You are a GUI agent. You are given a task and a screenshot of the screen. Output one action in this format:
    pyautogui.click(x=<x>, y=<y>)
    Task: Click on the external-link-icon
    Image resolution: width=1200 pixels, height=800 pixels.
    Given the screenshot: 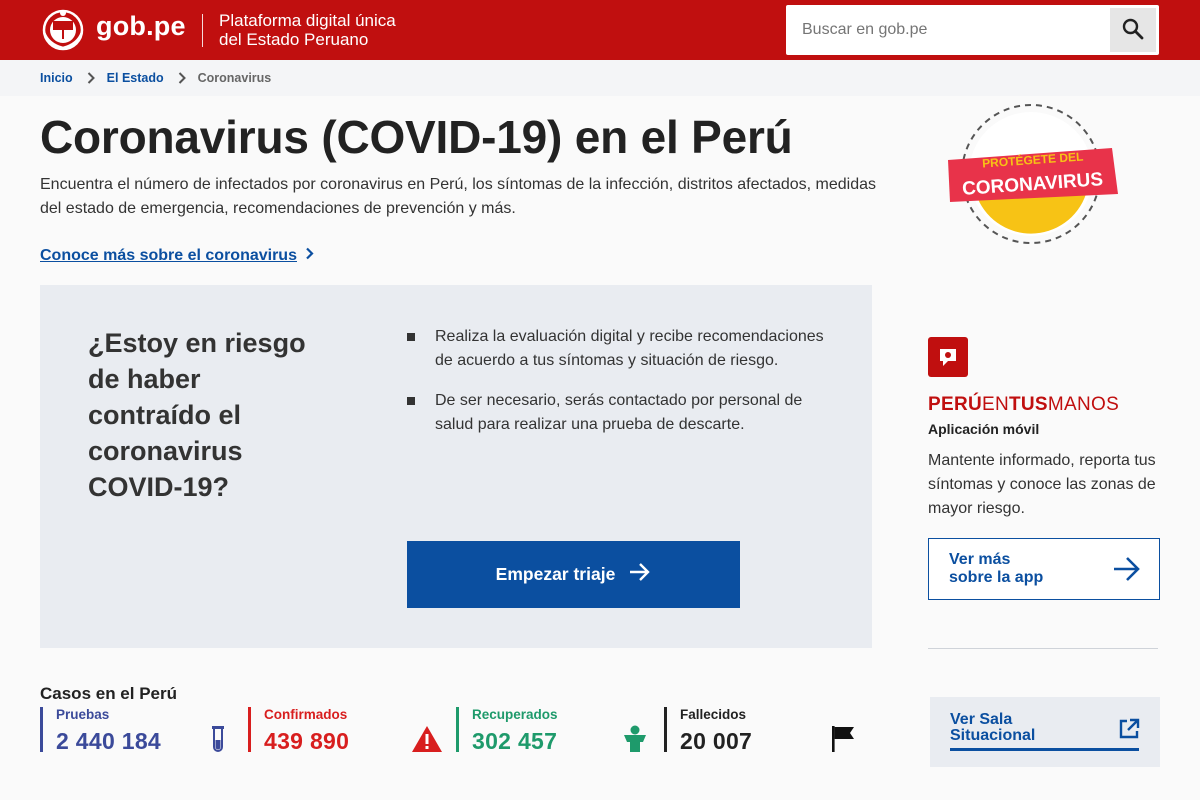 What is the action you would take?
    pyautogui.click(x=1129, y=731)
    